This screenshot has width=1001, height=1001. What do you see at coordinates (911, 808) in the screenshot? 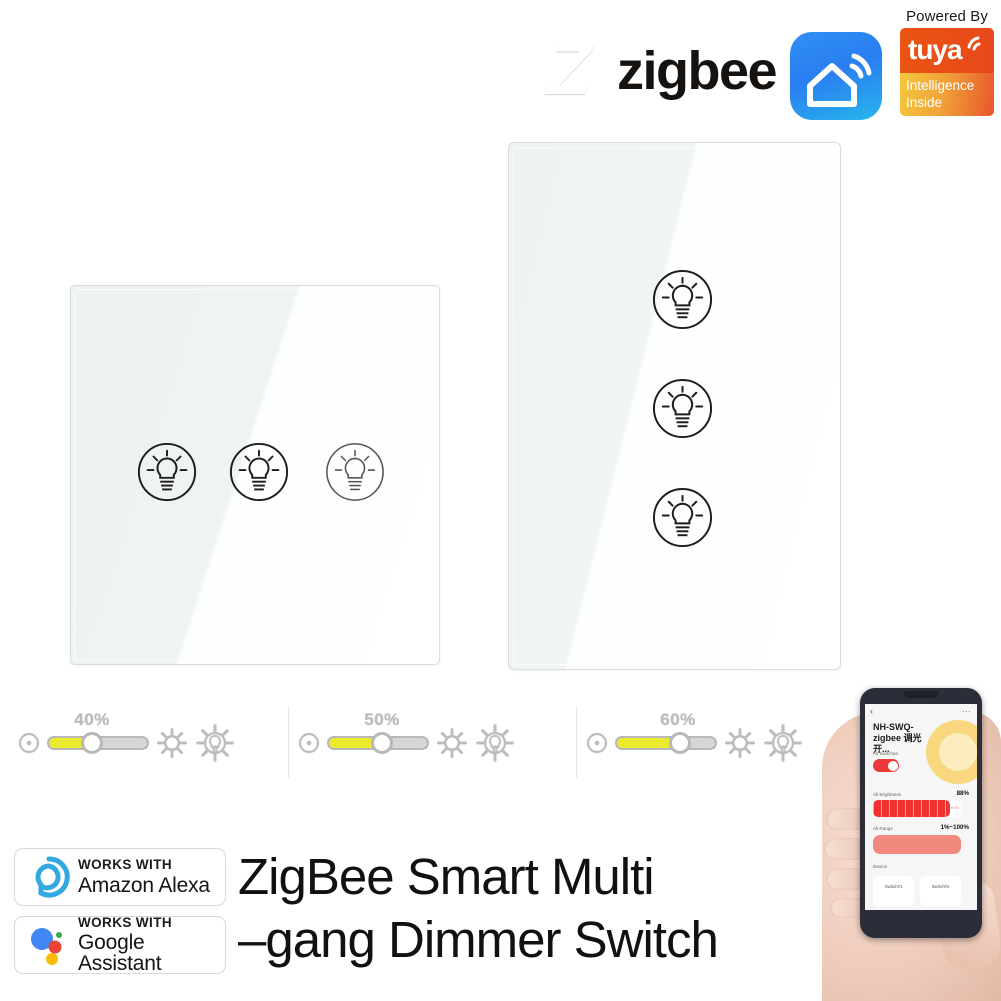
I see `slider-ticks` at bounding box center [911, 808].